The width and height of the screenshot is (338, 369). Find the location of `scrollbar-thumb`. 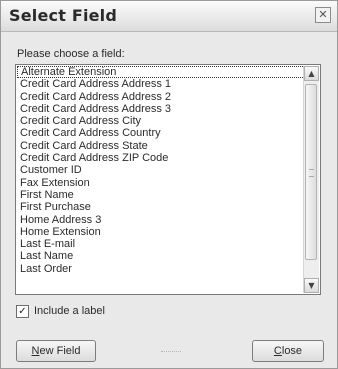

scrollbar-thumb is located at coordinates (311, 172).